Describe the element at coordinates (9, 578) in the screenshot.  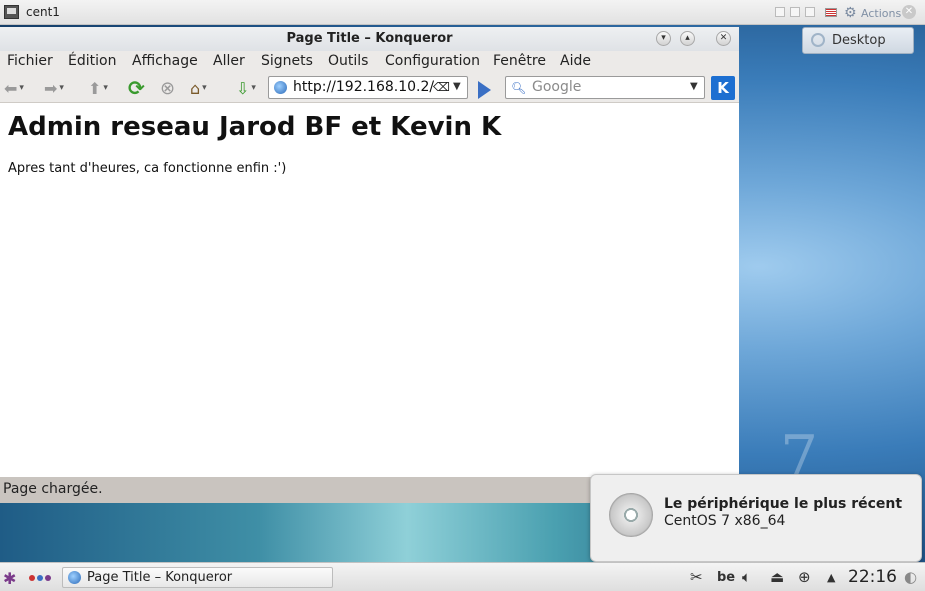
I see `application-launcher-icon: ✱` at that location.